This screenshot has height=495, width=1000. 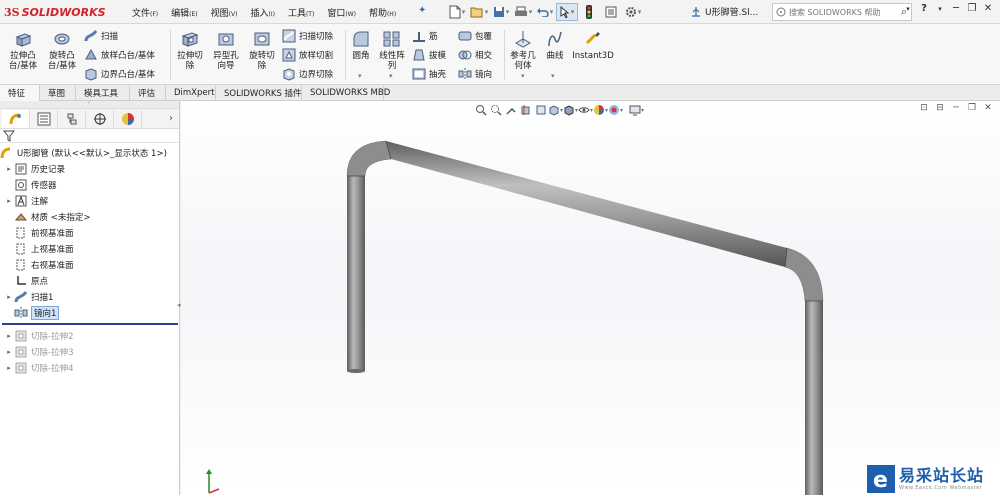 I want to click on configuration-manager-tab, so click(x=72, y=118).